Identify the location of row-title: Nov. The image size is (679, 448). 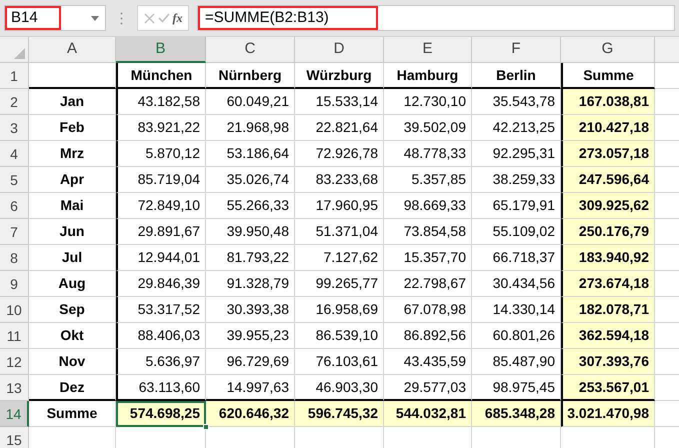
(72, 362).